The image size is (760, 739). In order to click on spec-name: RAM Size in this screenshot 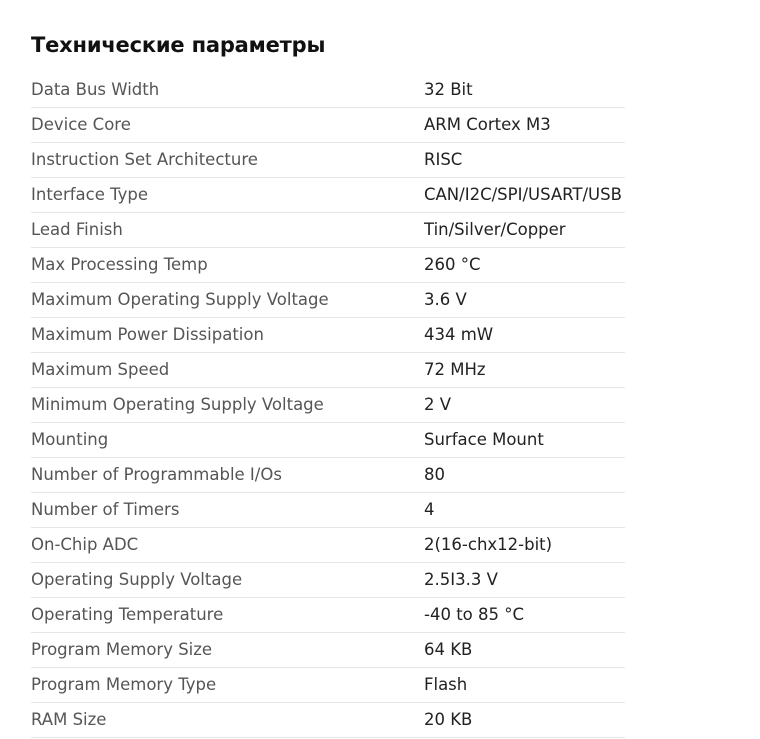, I will do `click(227, 720)`.